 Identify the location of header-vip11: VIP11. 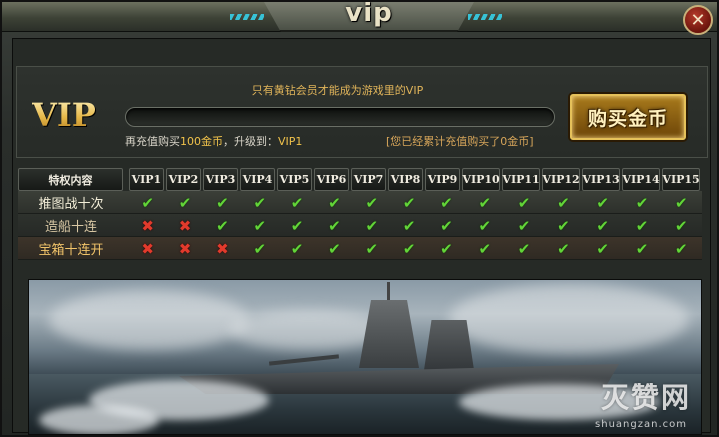
(521, 179).